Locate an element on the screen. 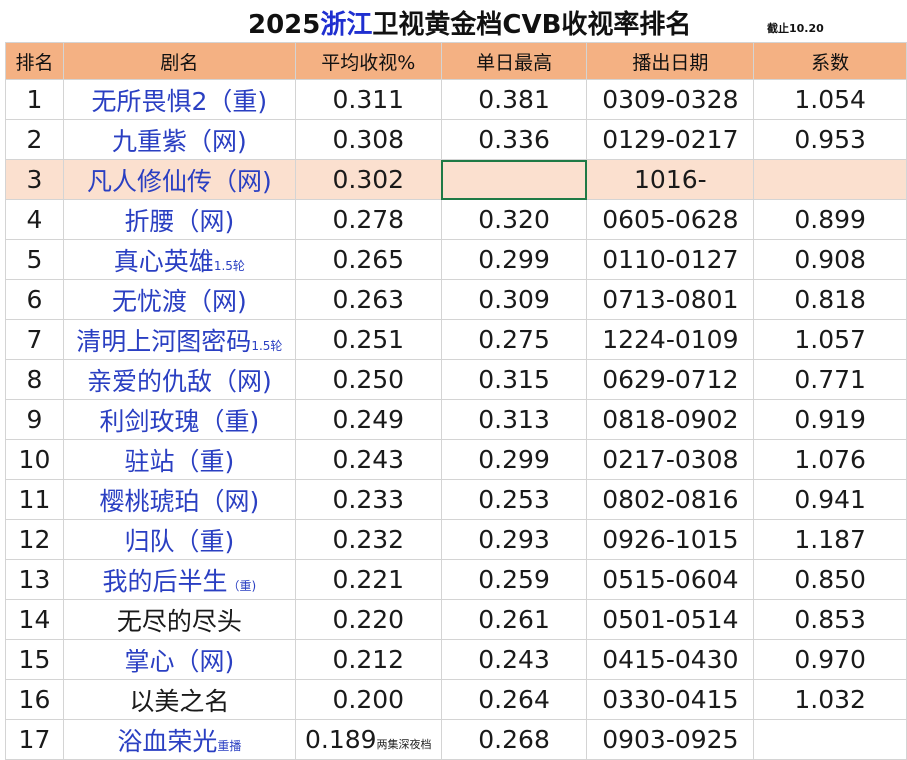 Image resolution: width=907 pixels, height=760 pixels. air-dates-cell: 0605-0628 is located at coordinates (670, 219).